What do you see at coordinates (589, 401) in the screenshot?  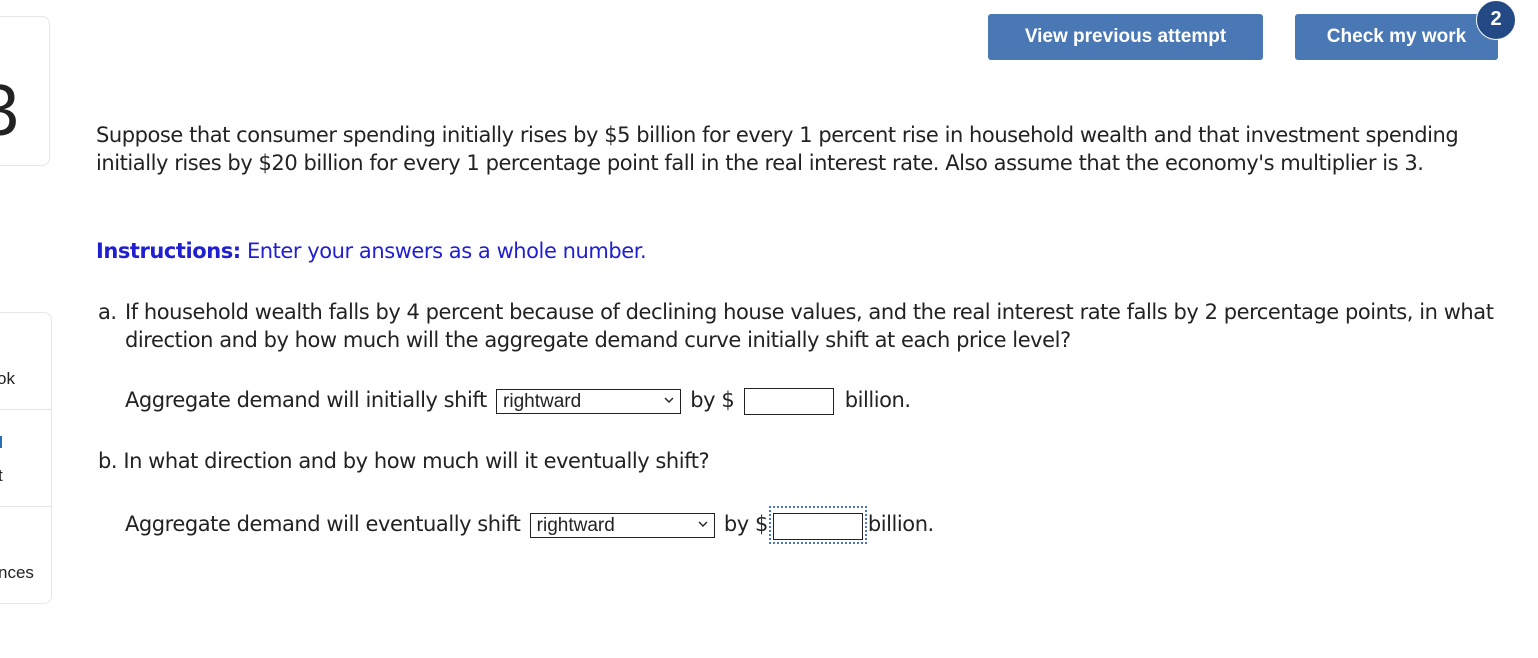 I see `part-a-direction-select: rightward` at bounding box center [589, 401].